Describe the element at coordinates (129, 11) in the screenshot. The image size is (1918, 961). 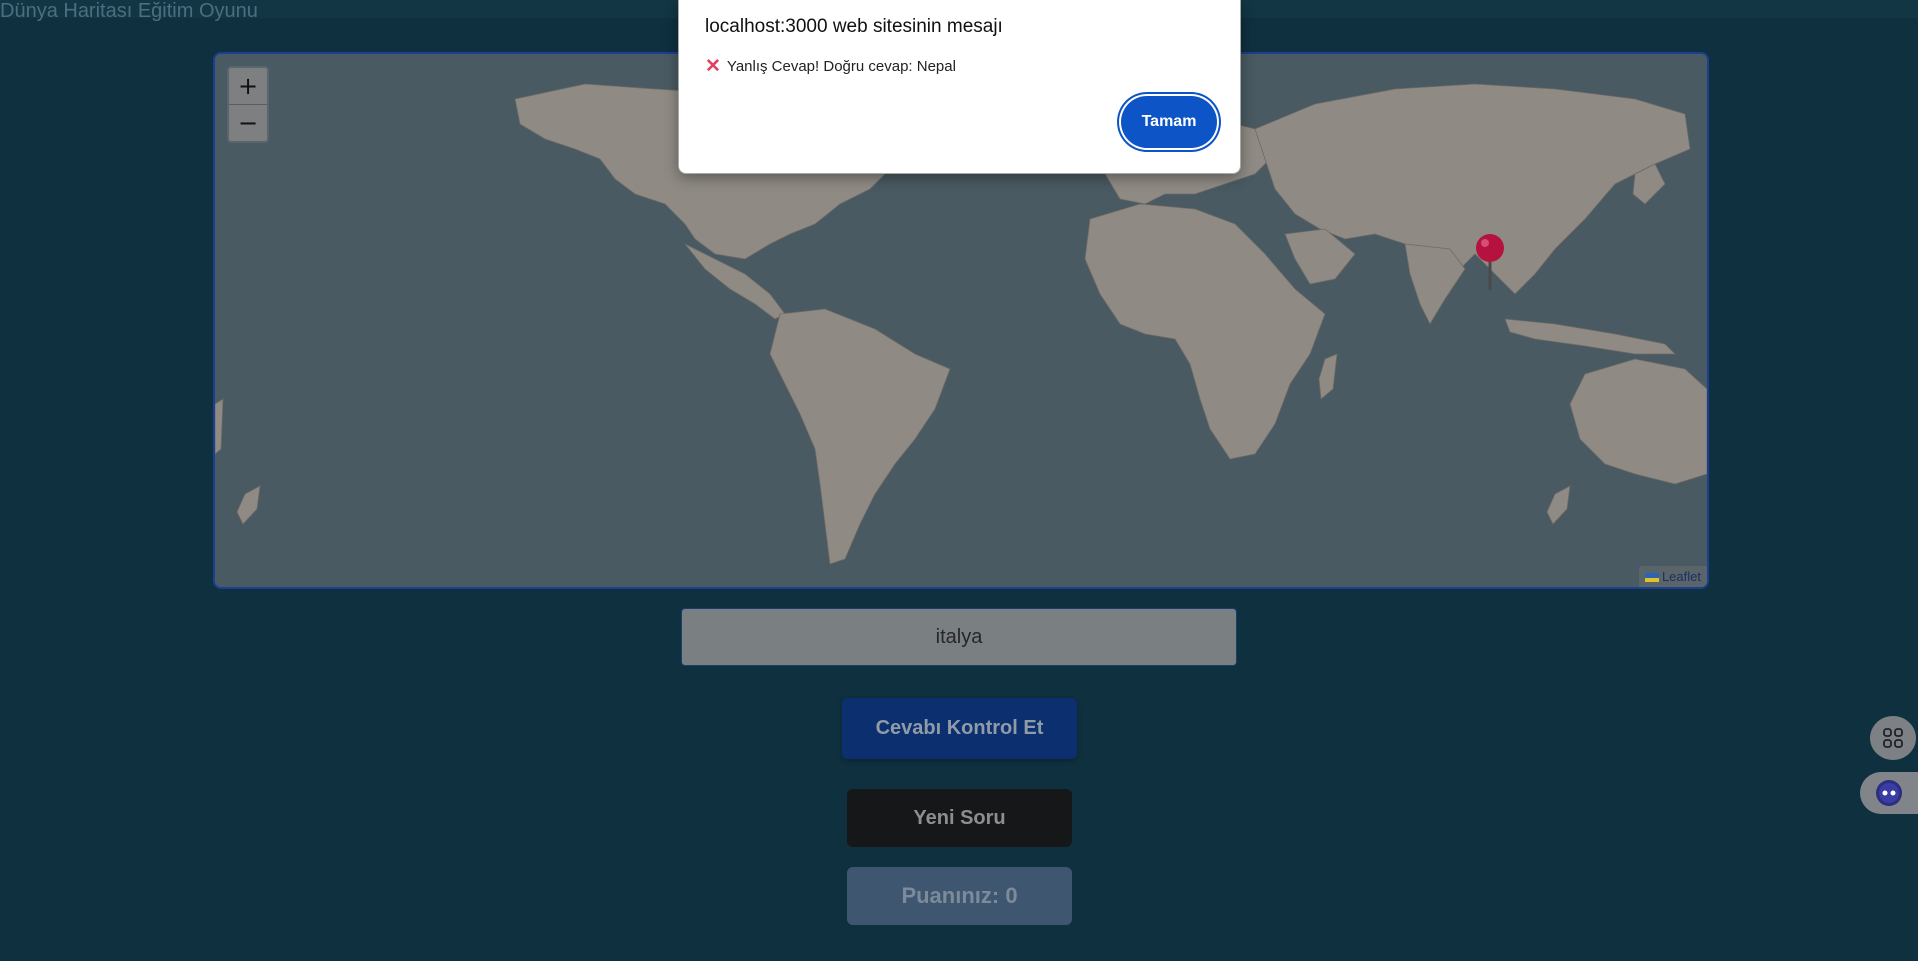
I see `page-title: Dünya Haritası Eğitim Oyunu` at that location.